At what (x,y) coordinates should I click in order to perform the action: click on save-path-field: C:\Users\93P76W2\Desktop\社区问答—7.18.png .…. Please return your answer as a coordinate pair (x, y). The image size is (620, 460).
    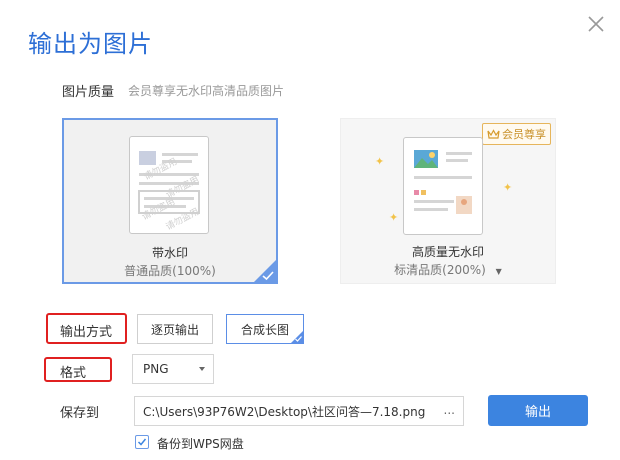
    Looking at the image, I should click on (299, 411).